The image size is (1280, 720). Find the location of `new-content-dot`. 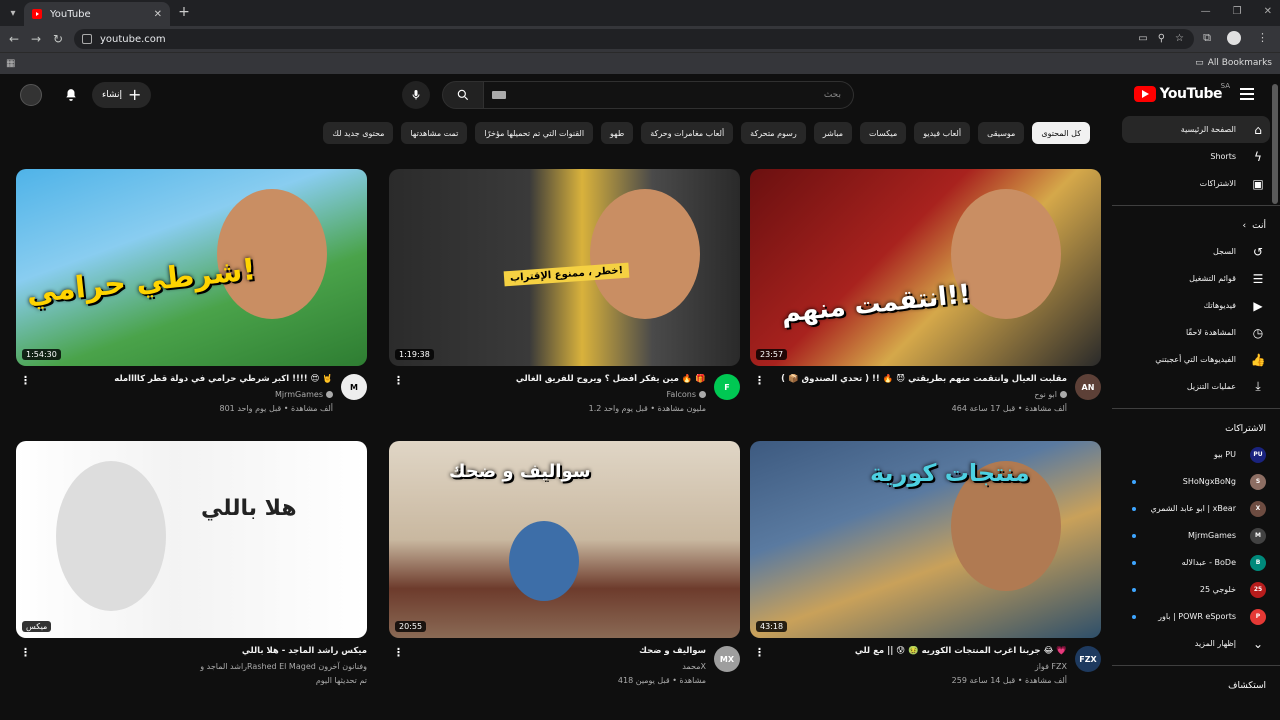

new-content-dot is located at coordinates (1134, 482).